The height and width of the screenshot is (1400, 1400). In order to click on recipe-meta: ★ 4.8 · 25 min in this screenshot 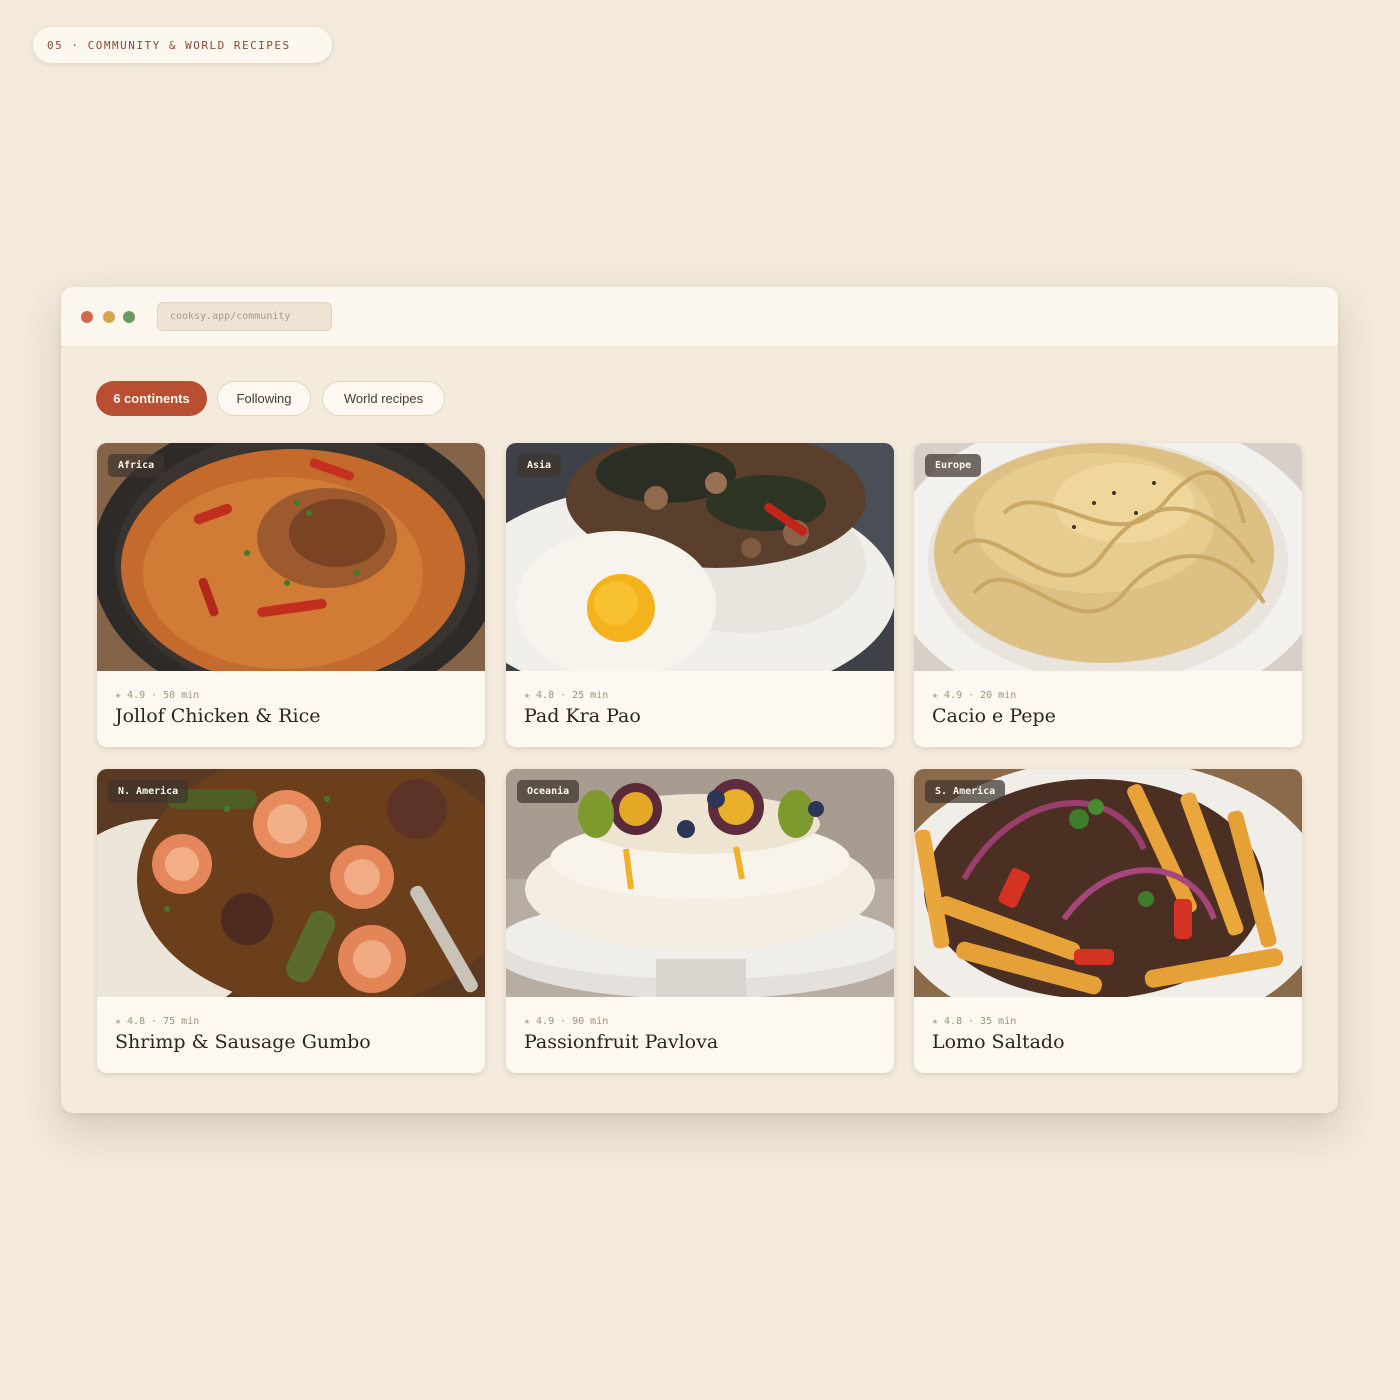, I will do `click(566, 695)`.